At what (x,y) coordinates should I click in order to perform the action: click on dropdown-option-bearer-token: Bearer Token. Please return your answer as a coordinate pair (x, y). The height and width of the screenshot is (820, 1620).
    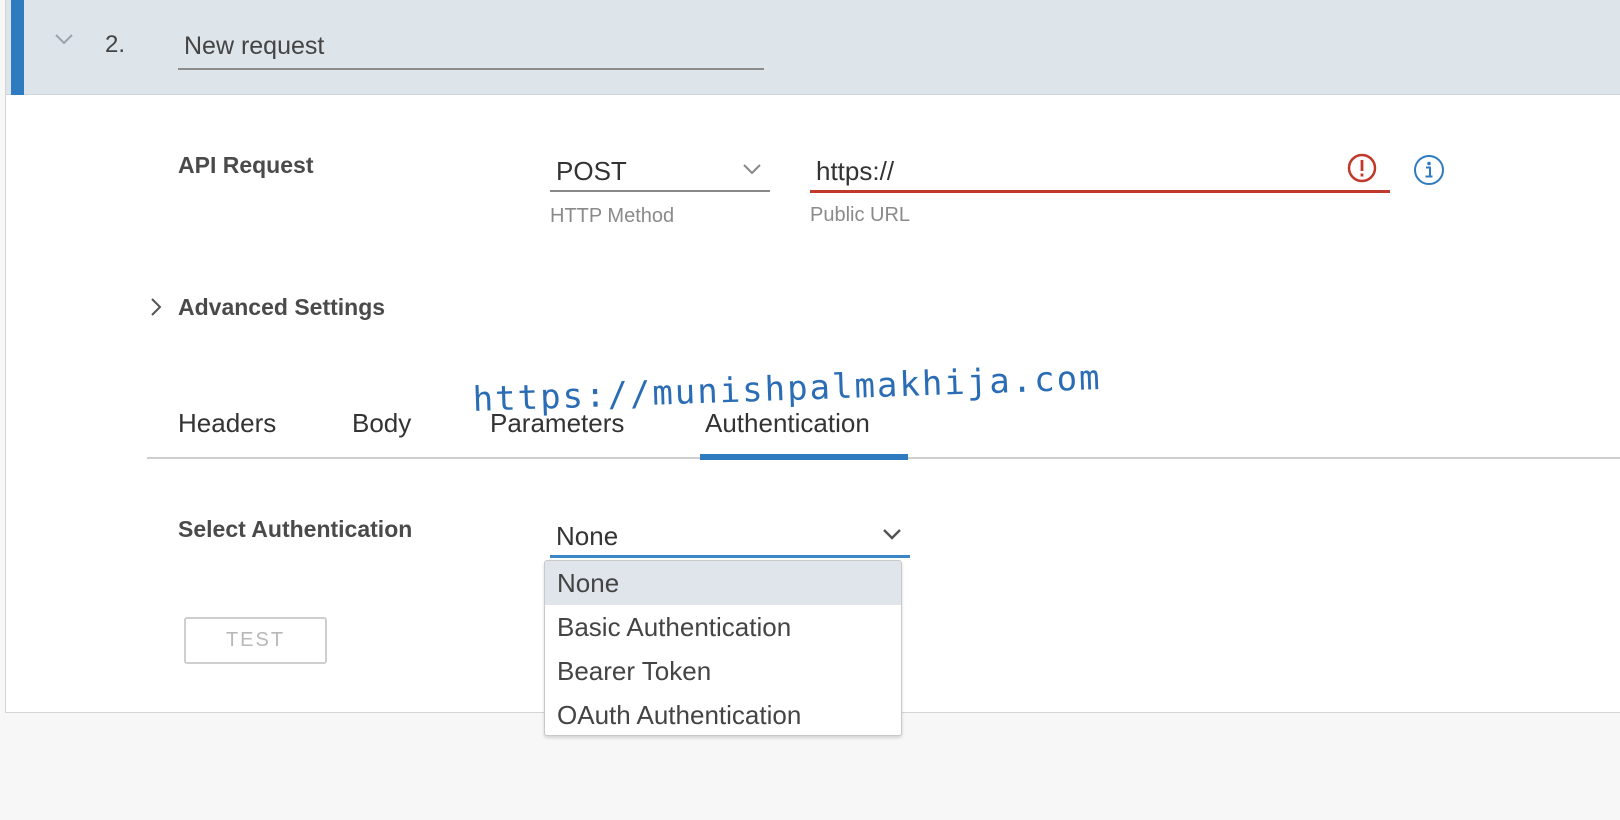
    Looking at the image, I should click on (723, 671).